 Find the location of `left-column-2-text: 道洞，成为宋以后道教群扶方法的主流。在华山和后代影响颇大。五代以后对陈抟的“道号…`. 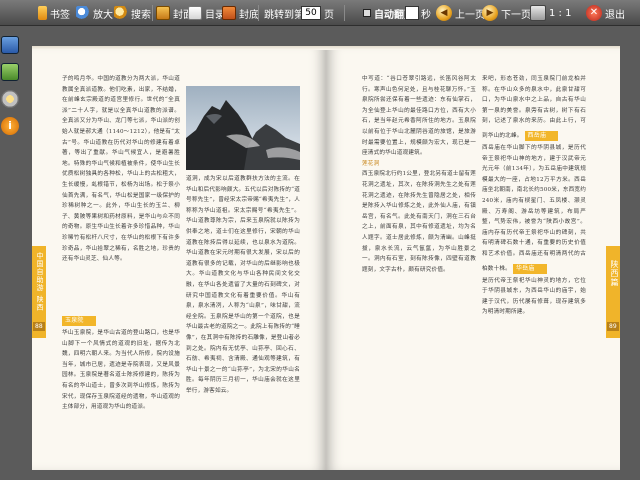

left-column-2-text: 道洞，成为宋以后道教群扶方法的主流。在华山和后代影响颇大。五代以后对陈抟的“道号… is located at coordinates (243, 285).